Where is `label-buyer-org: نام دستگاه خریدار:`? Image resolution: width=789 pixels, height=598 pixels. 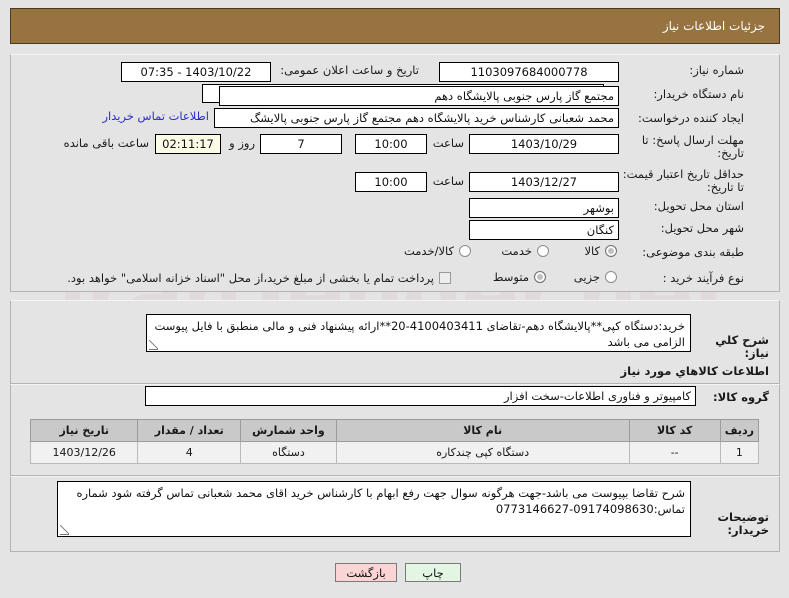
label-buyer-org: نام دستگاه خریدار: is located at coordinates (698, 94).